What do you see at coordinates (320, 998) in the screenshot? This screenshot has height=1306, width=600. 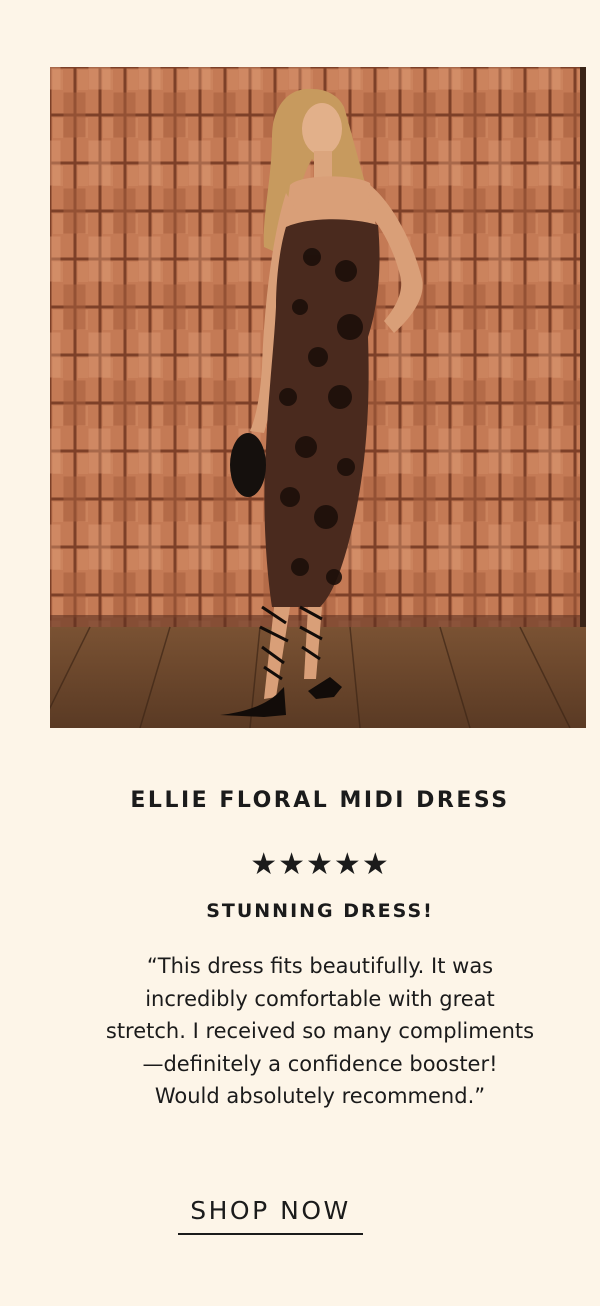 I see `review-line: incredibly comfortable with great` at bounding box center [320, 998].